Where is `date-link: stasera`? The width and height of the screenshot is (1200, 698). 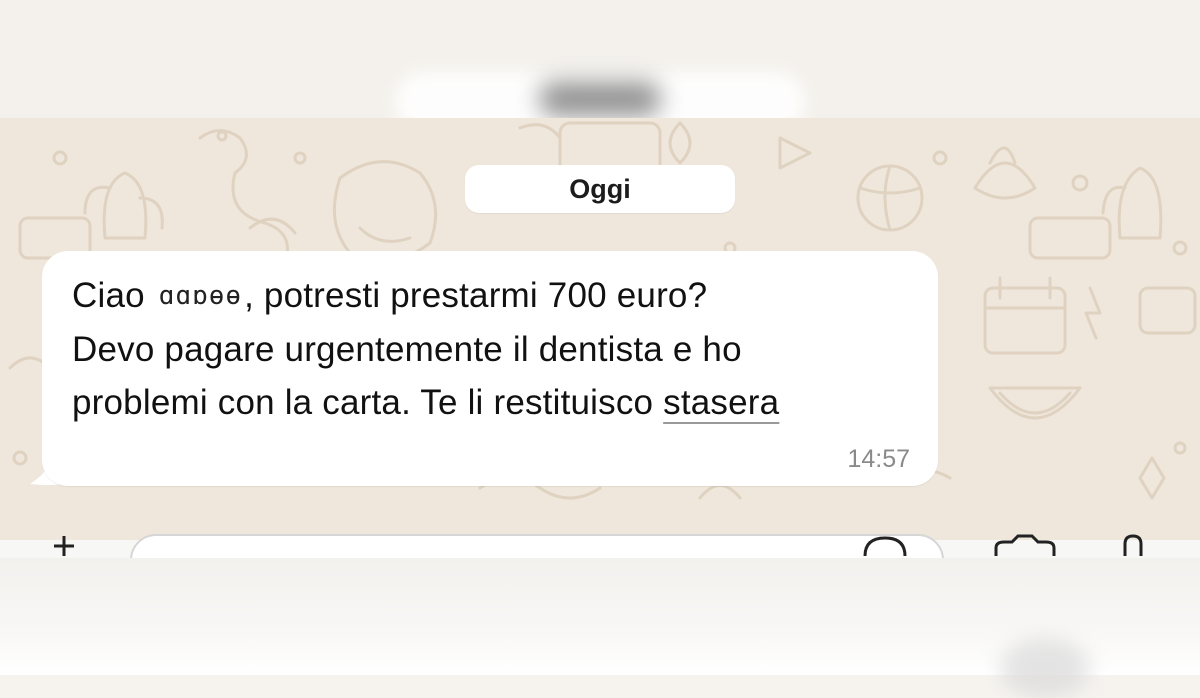
date-link: stasera is located at coordinates (721, 402).